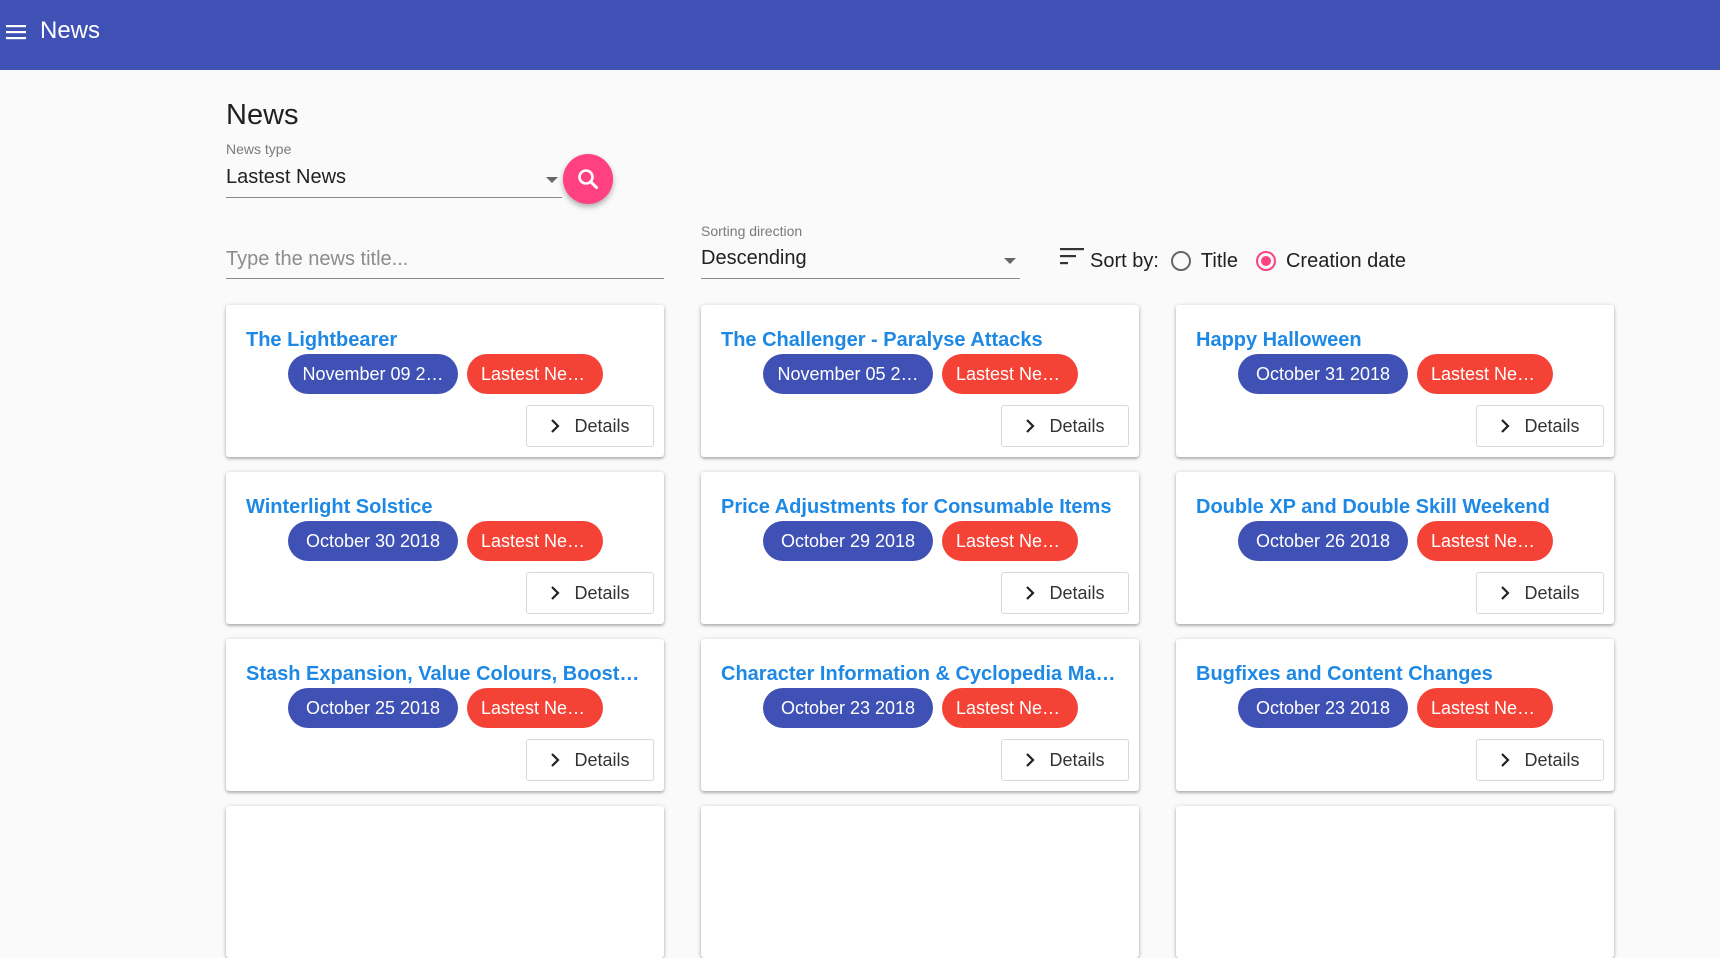  What do you see at coordinates (1180, 261) in the screenshot?
I see `radio-unchecked-icon` at bounding box center [1180, 261].